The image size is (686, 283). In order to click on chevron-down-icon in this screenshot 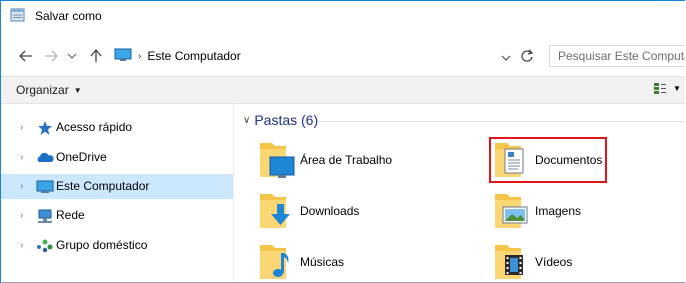, I will do `click(72, 56)`.